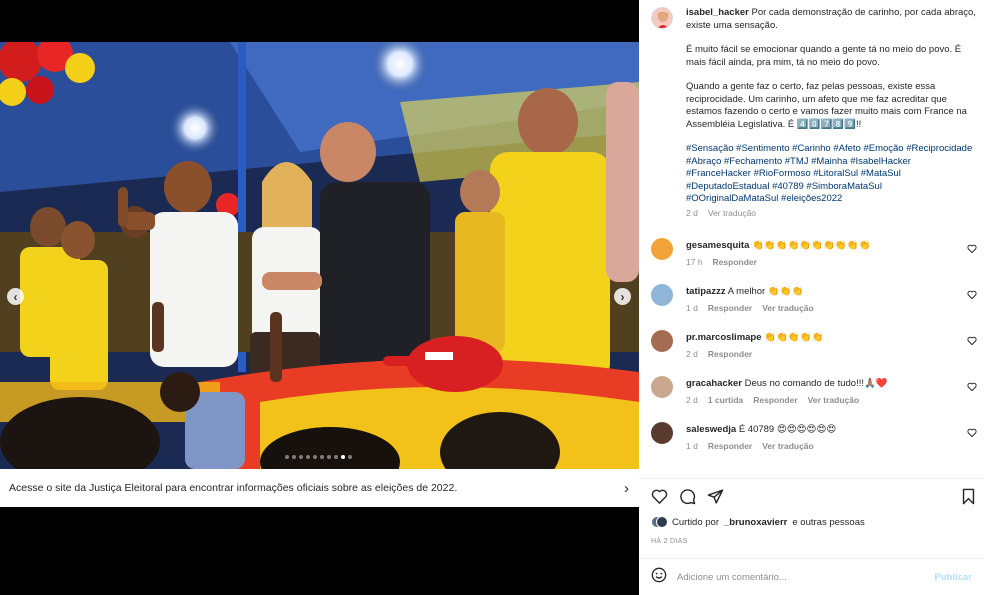  What do you see at coordinates (811, 496) in the screenshot?
I see `action-bar` at bounding box center [811, 496].